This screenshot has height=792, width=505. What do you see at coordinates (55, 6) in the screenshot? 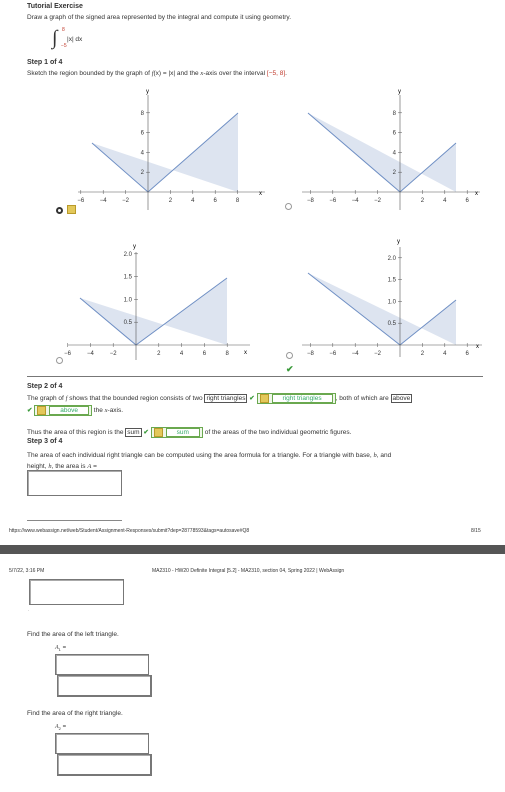
I see `exercise-title: Tutorial Exercise` at bounding box center [55, 6].